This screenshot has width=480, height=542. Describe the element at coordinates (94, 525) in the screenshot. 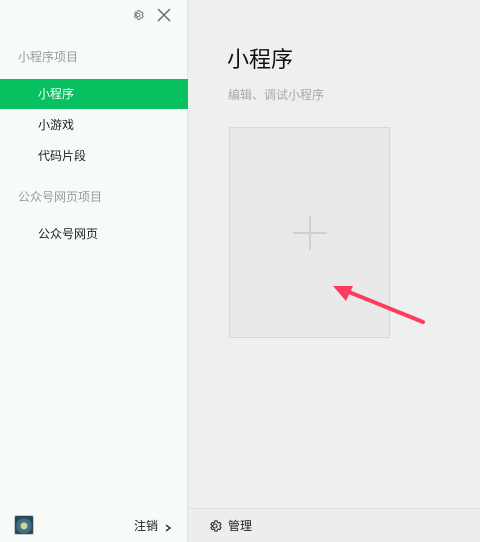

I see `sidebar-footer: 注销` at that location.